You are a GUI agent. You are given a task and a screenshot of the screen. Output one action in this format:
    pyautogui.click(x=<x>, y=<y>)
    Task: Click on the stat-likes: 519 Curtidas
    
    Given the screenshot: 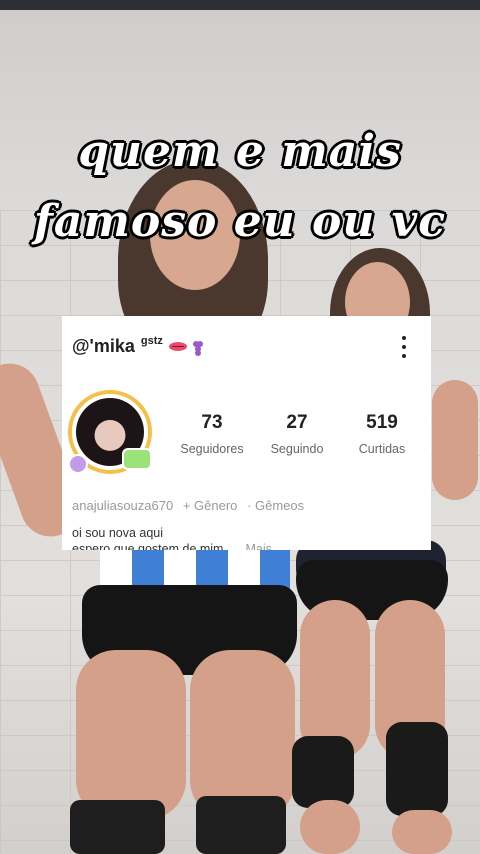 What is the action you would take?
    pyautogui.click(x=382, y=434)
    